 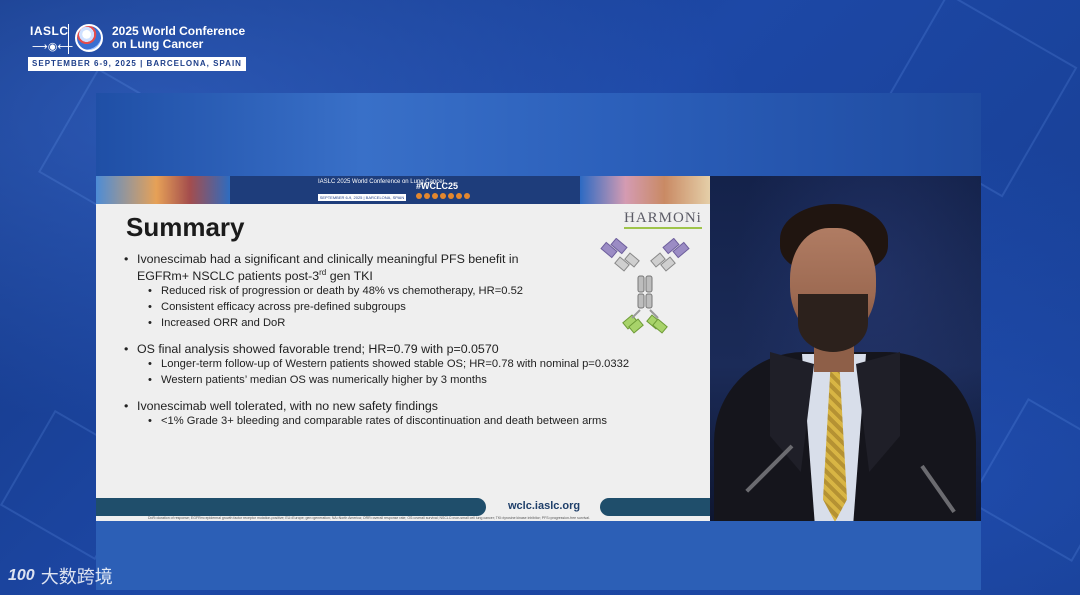 What do you see at coordinates (68, 39) in the screenshot?
I see `logo-divider` at bounding box center [68, 39].